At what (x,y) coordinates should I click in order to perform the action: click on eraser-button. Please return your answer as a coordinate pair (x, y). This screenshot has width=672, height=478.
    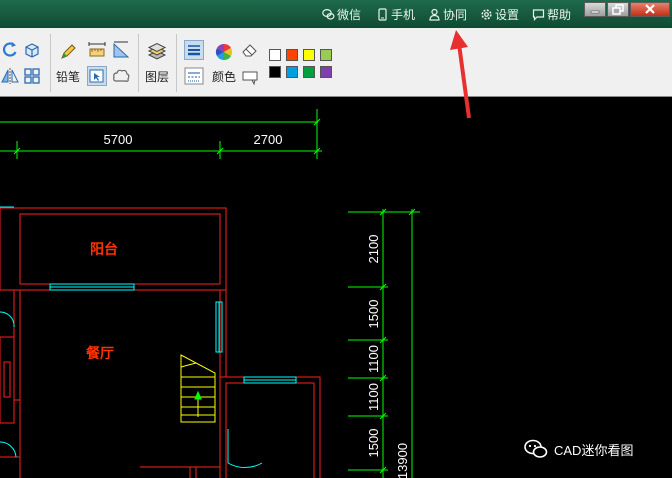
    Looking at the image, I should click on (250, 50).